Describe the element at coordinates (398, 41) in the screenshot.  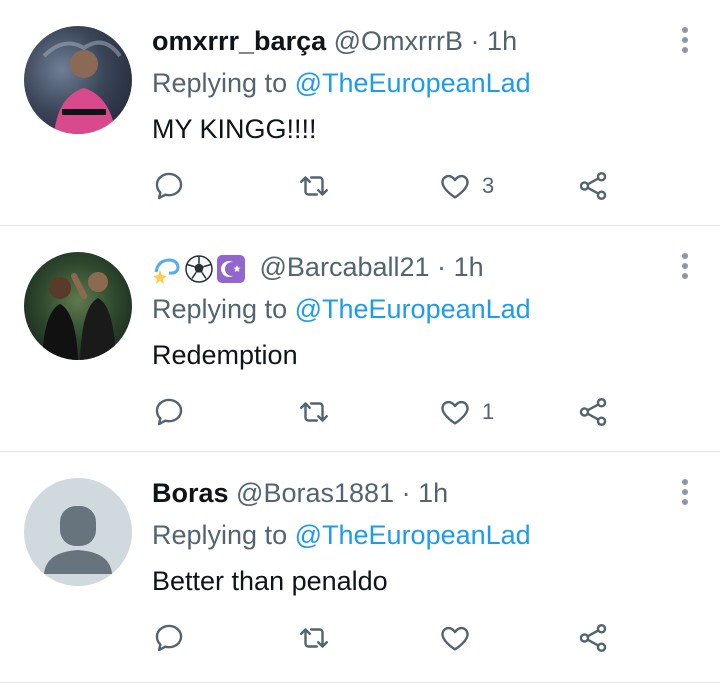
I see `user-handle: @OmxrrrB` at that location.